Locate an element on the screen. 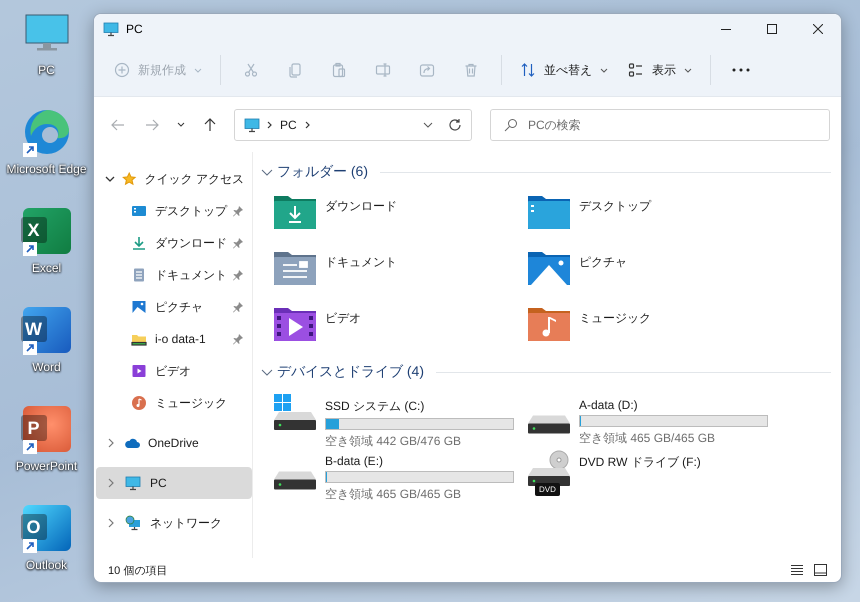 The image size is (860, 602). drive-name: A-data (D:) is located at coordinates (673, 405).